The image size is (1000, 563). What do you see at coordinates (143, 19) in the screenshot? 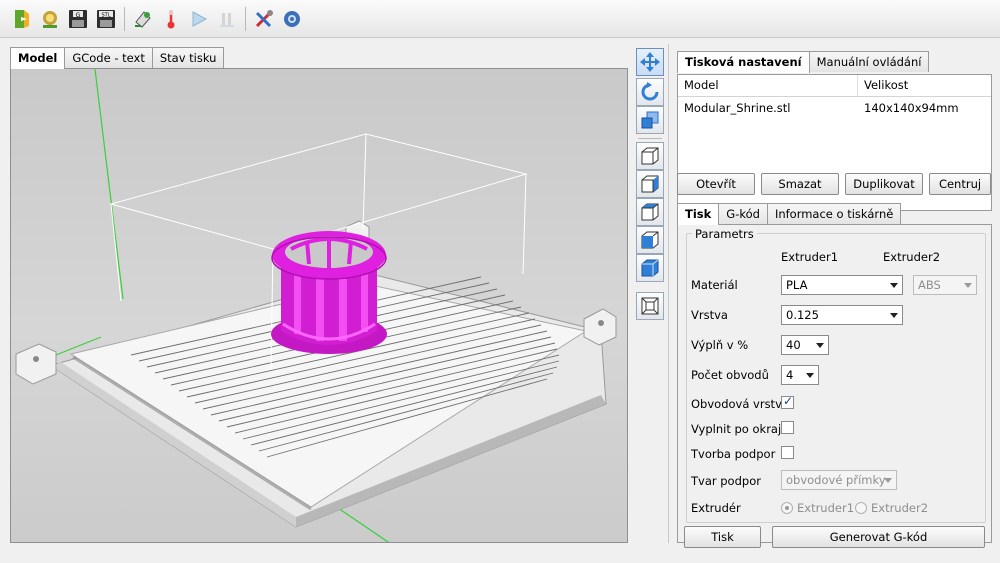
I see `slice-icon` at bounding box center [143, 19].